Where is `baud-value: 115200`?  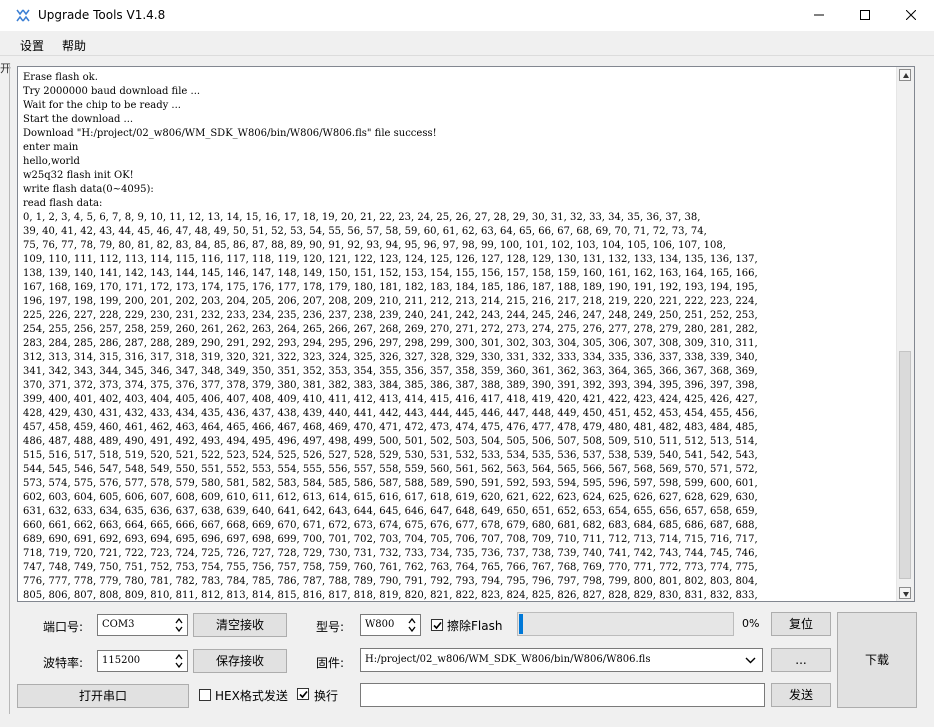 baud-value: 115200 is located at coordinates (121, 660).